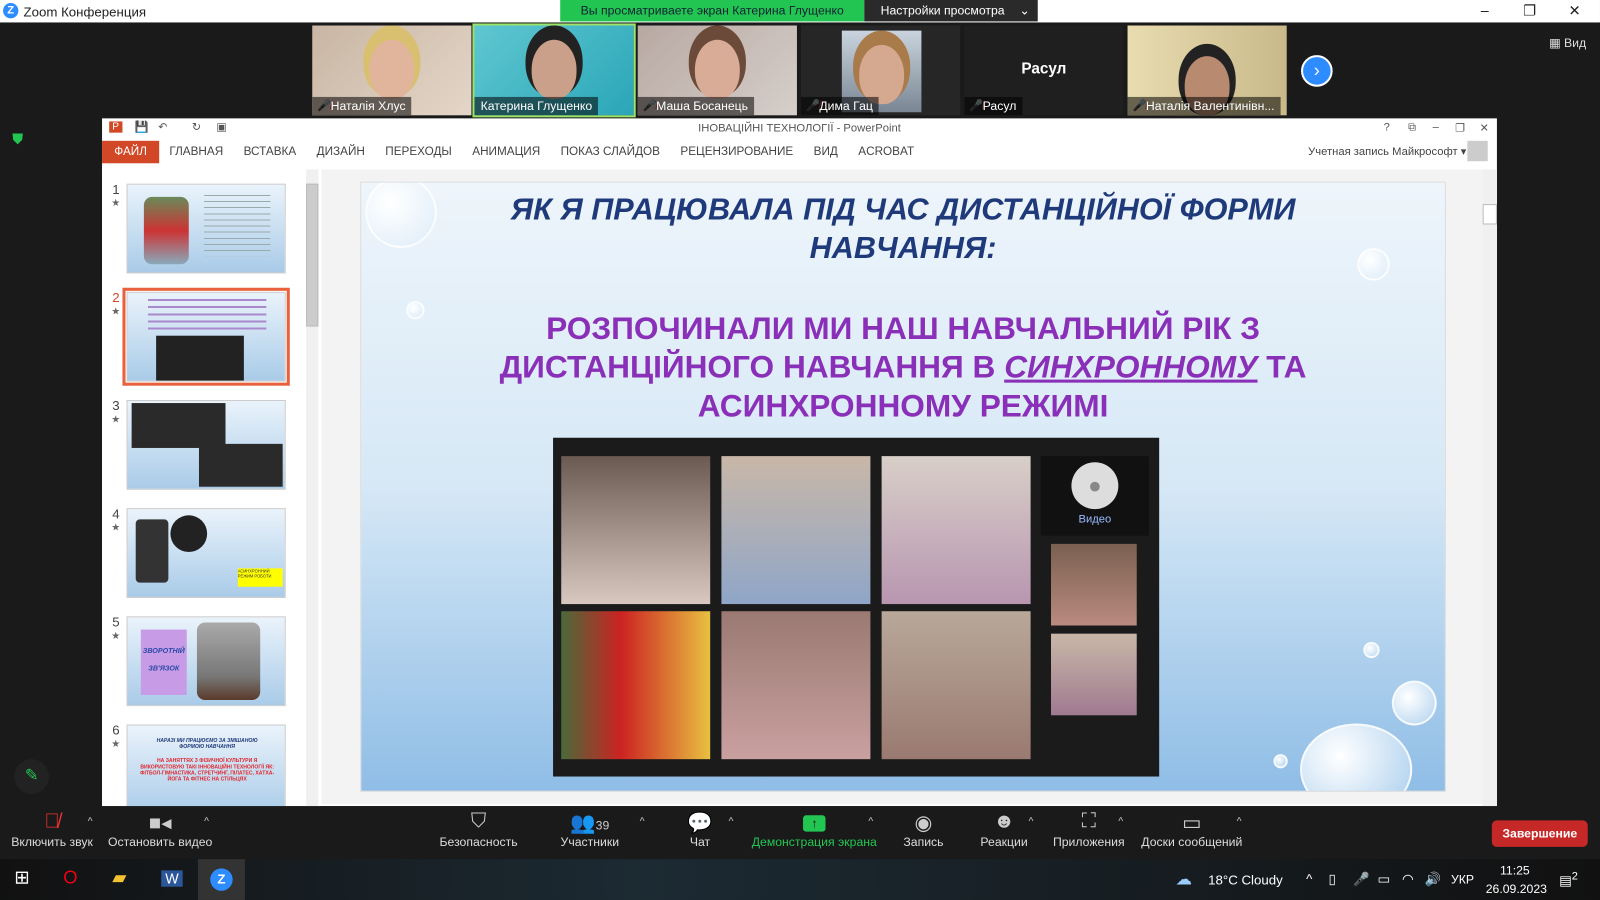 The image size is (1600, 900). I want to click on slide-scrollbar, so click(1489, 488).